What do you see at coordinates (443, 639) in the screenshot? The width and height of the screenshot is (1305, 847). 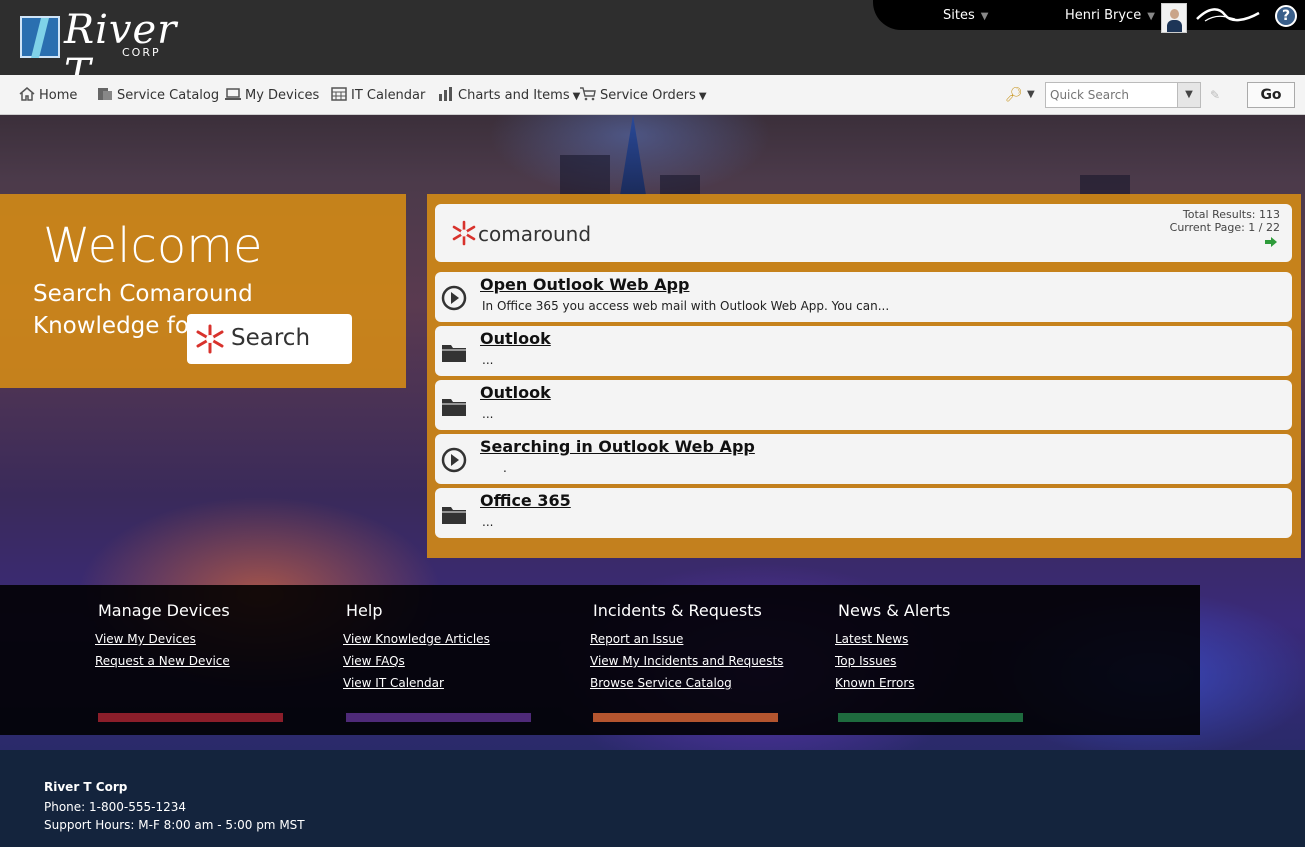 I see `link-view-knowledge-articles: View Knowledge Articles` at bounding box center [443, 639].